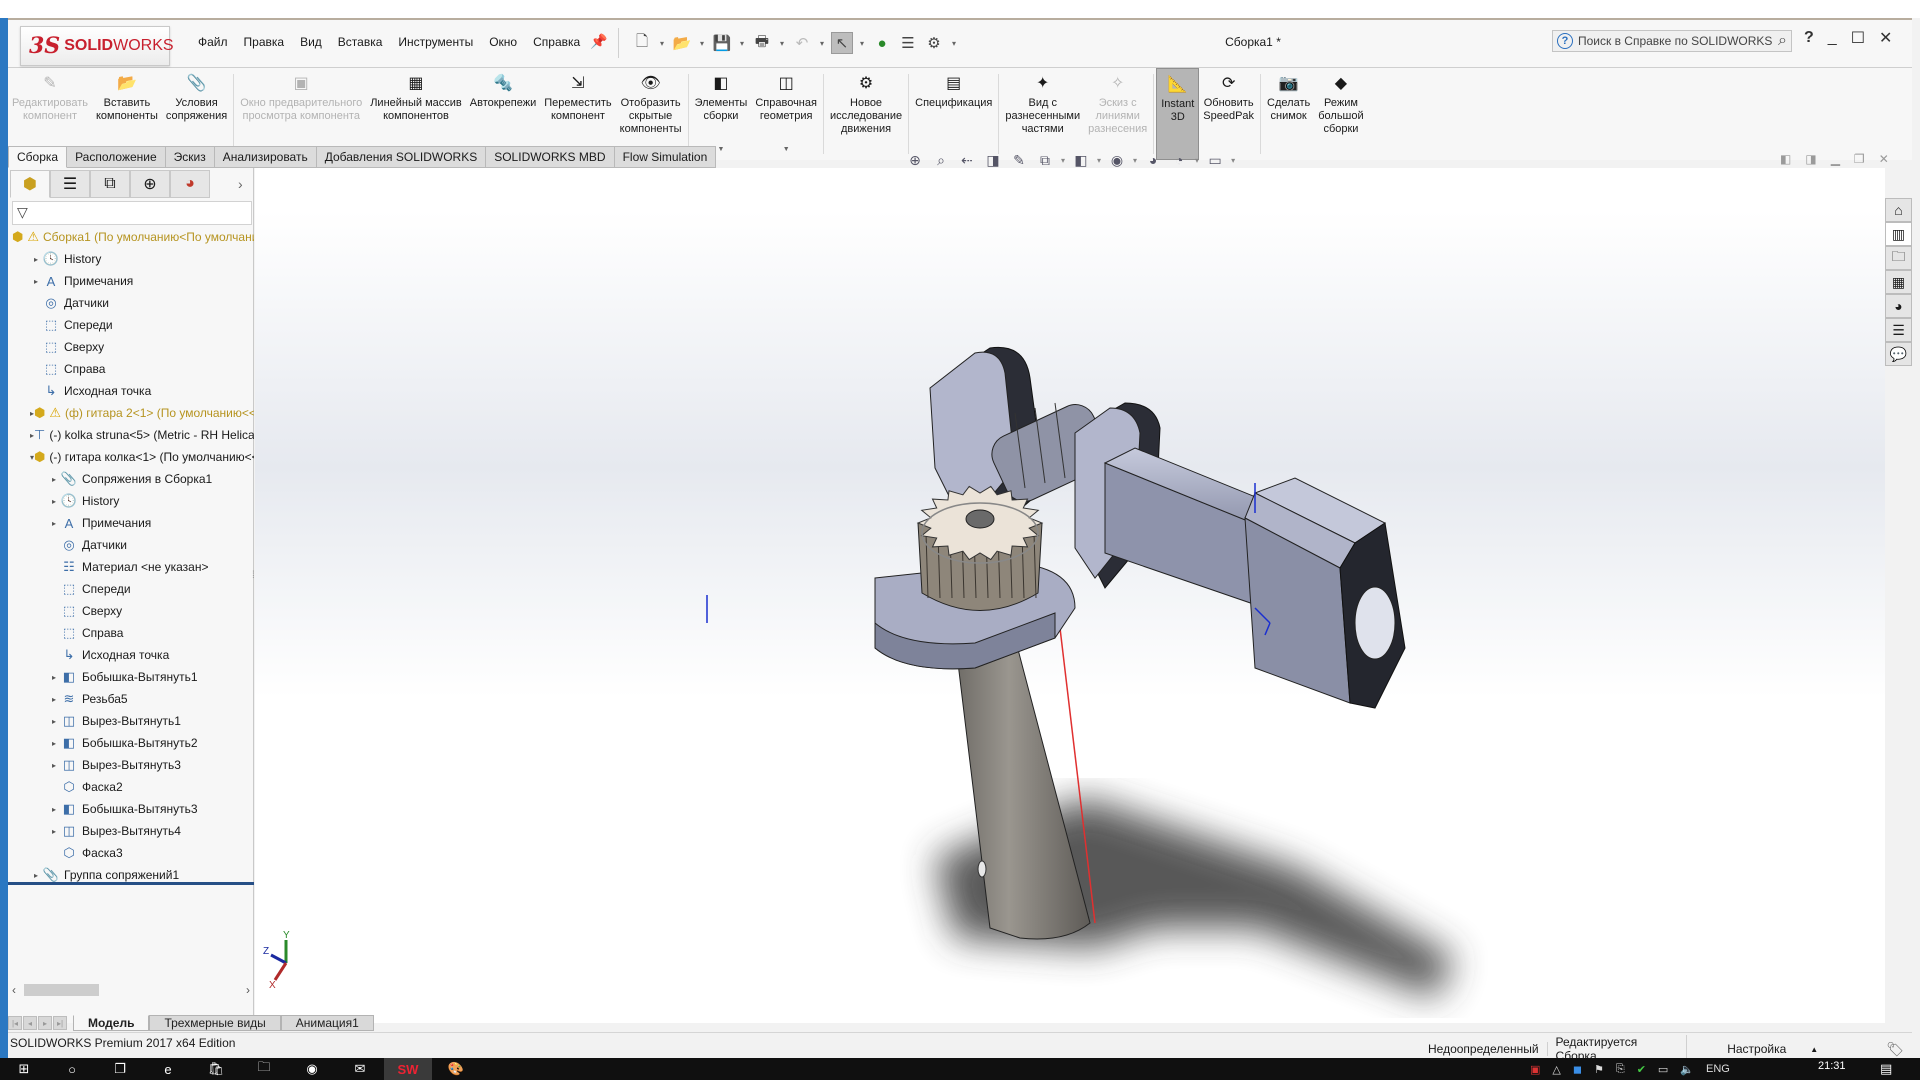 The width and height of the screenshot is (1920, 1080). I want to click on featuremanager-tab: ⬢, so click(30, 184).